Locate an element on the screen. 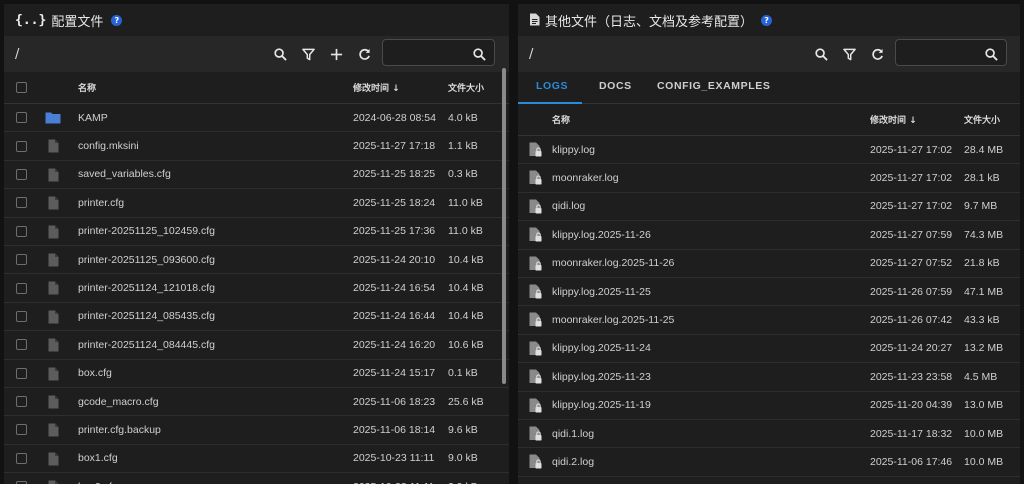  select-all-checkbox is located at coordinates (21, 87).